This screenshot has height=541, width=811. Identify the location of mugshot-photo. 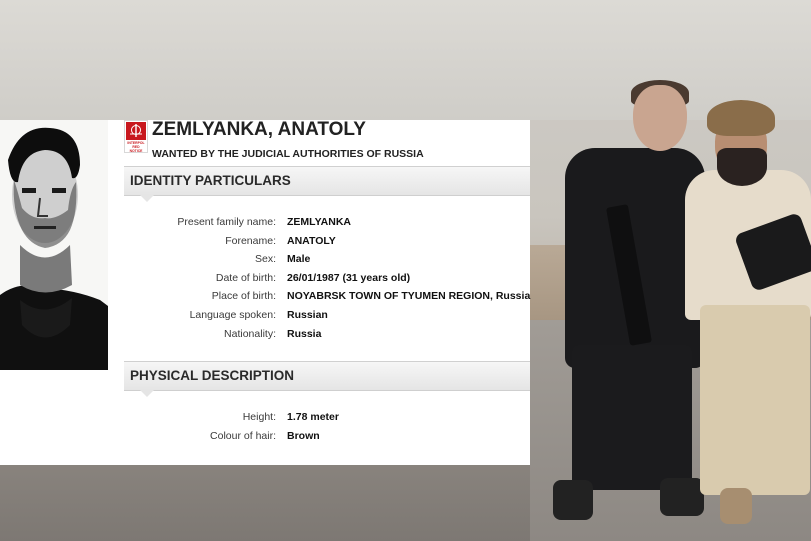
(54, 245).